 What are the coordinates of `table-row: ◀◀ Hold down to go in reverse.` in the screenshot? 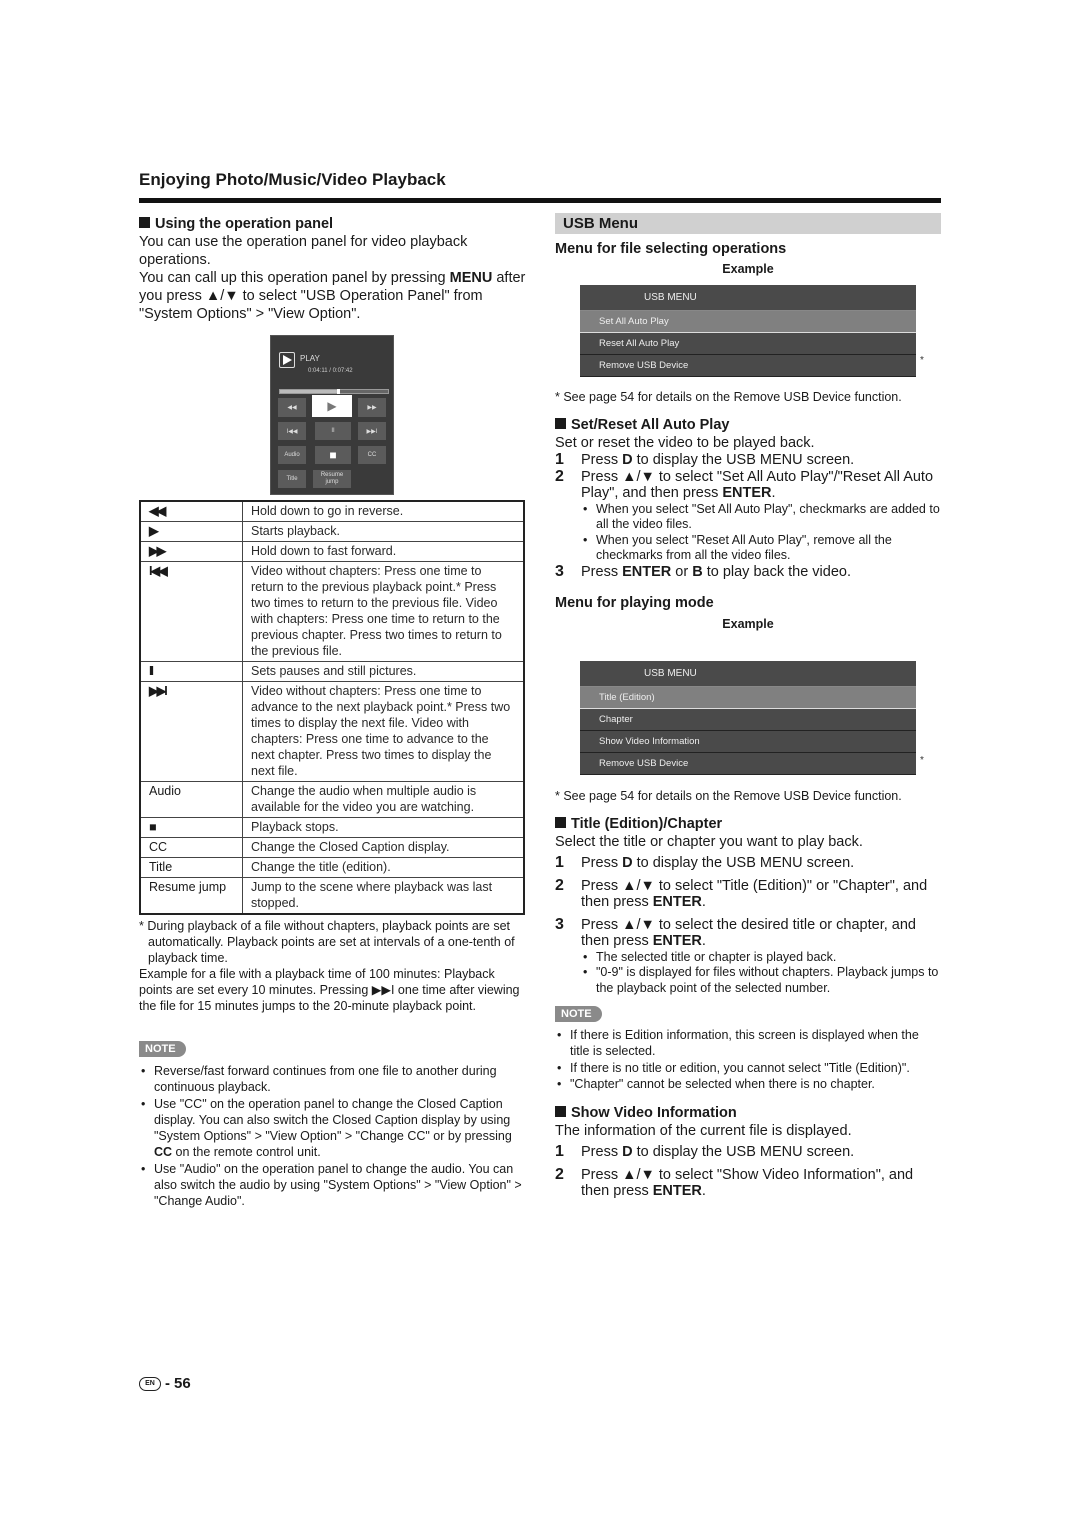 It's located at (332, 511).